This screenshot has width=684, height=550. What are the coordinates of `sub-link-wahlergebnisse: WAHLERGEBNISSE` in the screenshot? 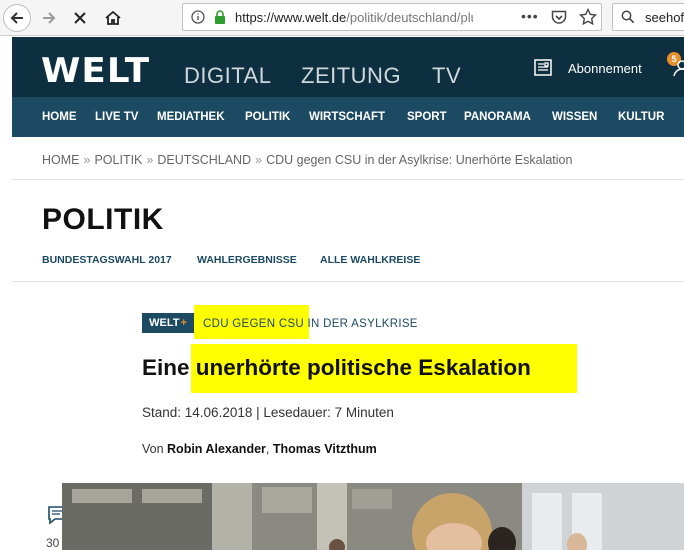 It's located at (247, 260).